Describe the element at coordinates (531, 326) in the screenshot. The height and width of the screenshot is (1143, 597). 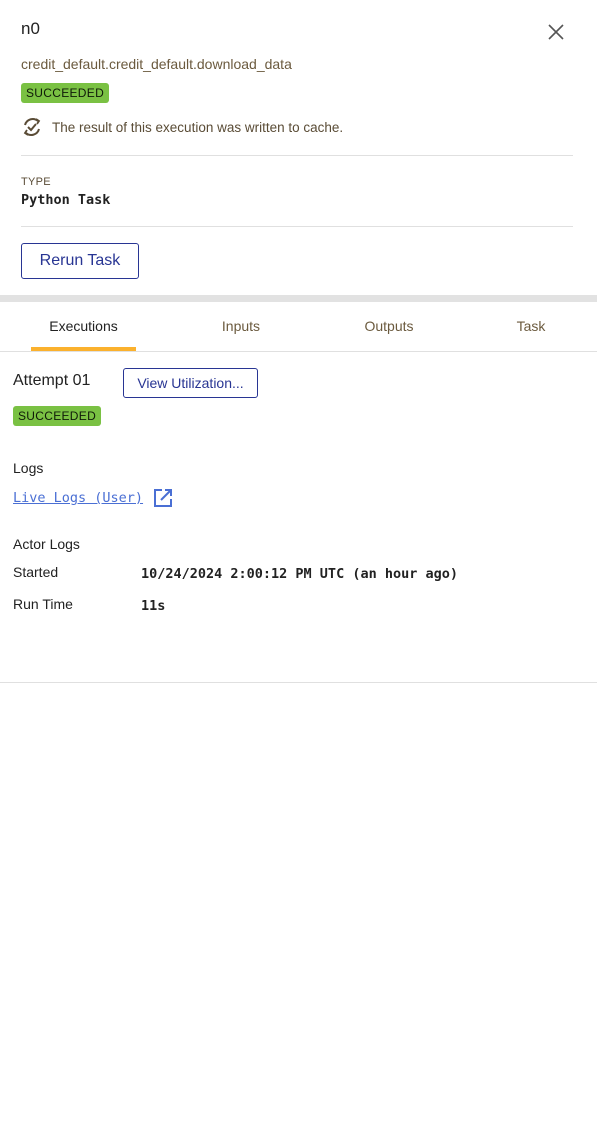
I see `tab-task: Task` at that location.